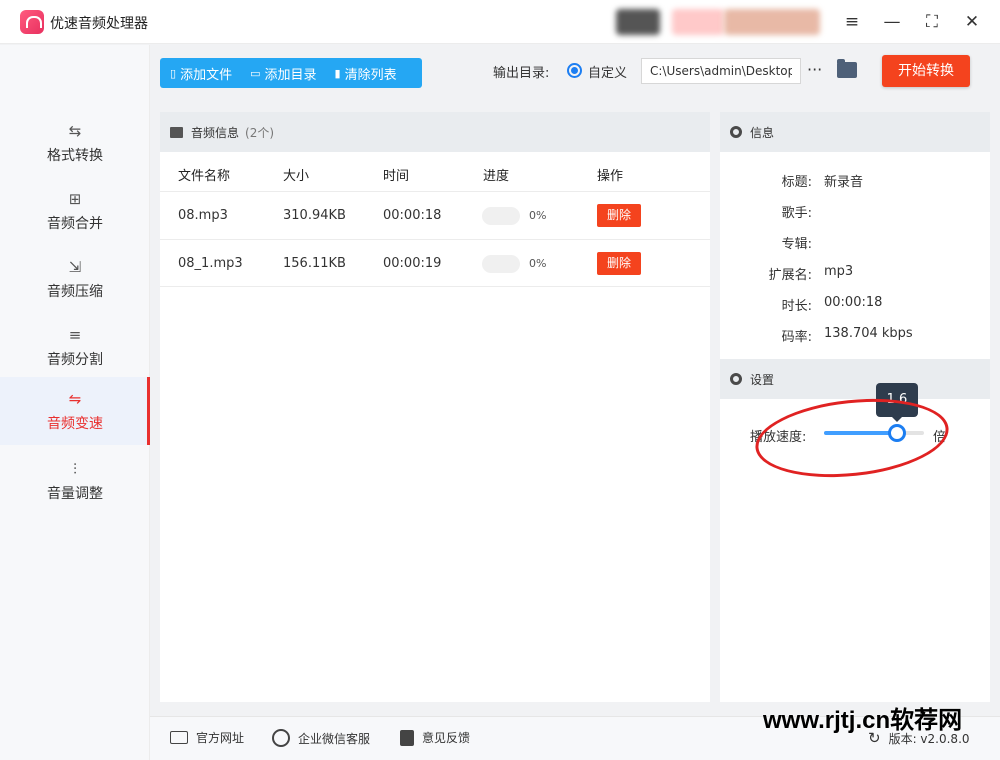 This screenshot has height=760, width=1000. What do you see at coordinates (721, 71) in the screenshot?
I see `output-path-input` at bounding box center [721, 71].